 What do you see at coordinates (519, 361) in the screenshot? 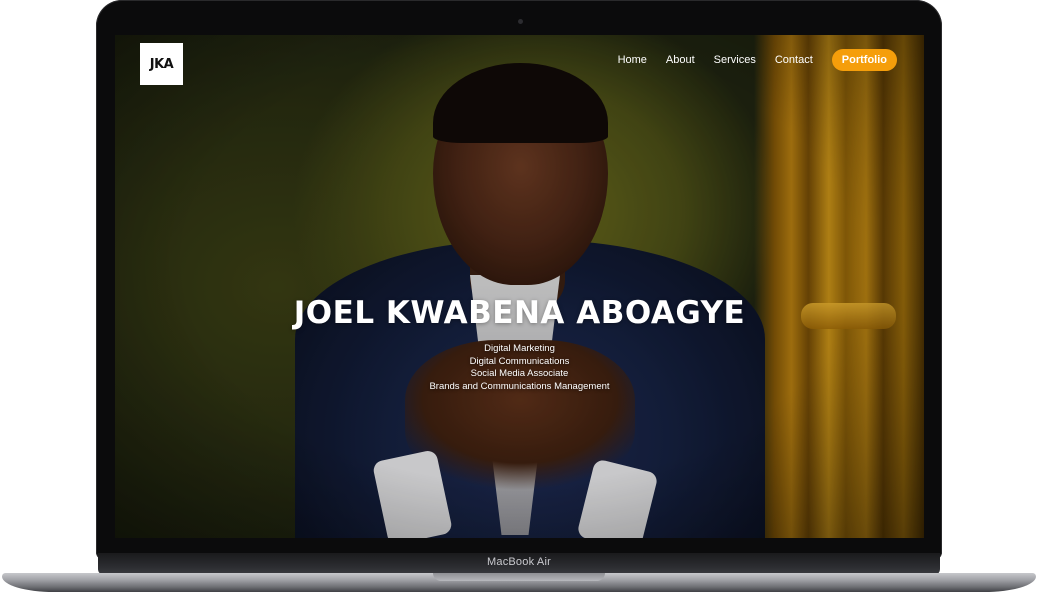
I see `role-item: Digital Communications` at bounding box center [519, 361].